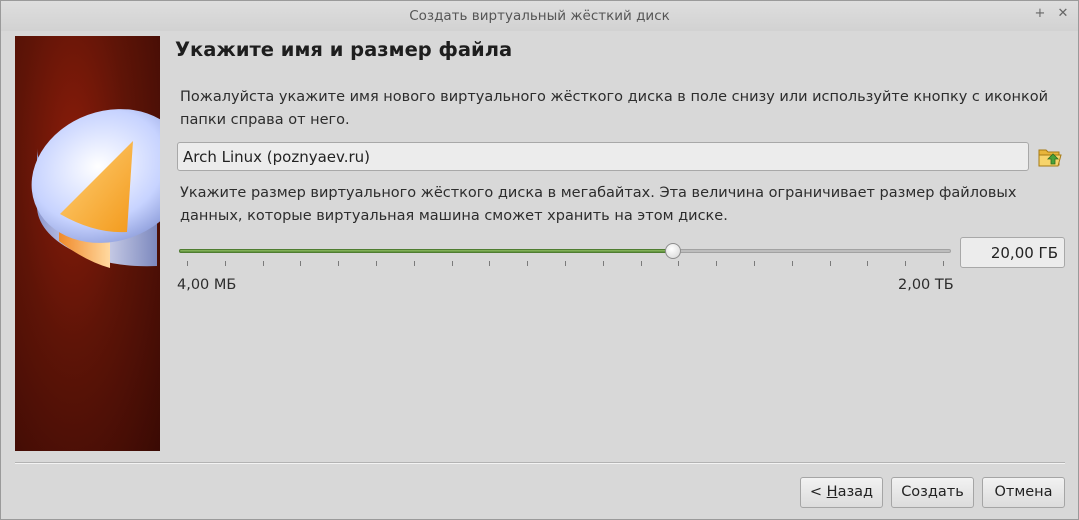 This screenshot has width=1079, height=520. I want to click on wizard-side-image, so click(87, 243).